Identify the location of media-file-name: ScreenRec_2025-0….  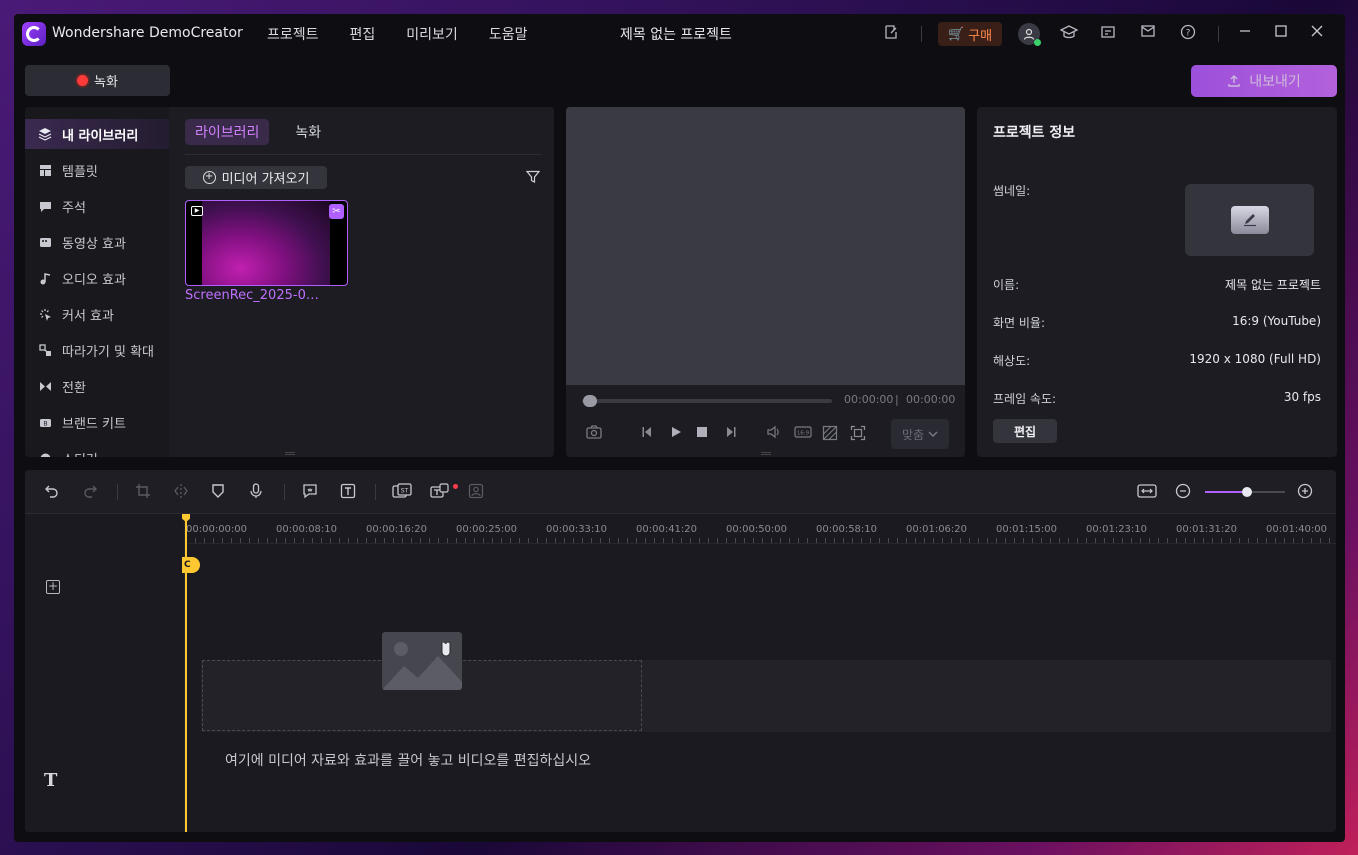
(252, 295).